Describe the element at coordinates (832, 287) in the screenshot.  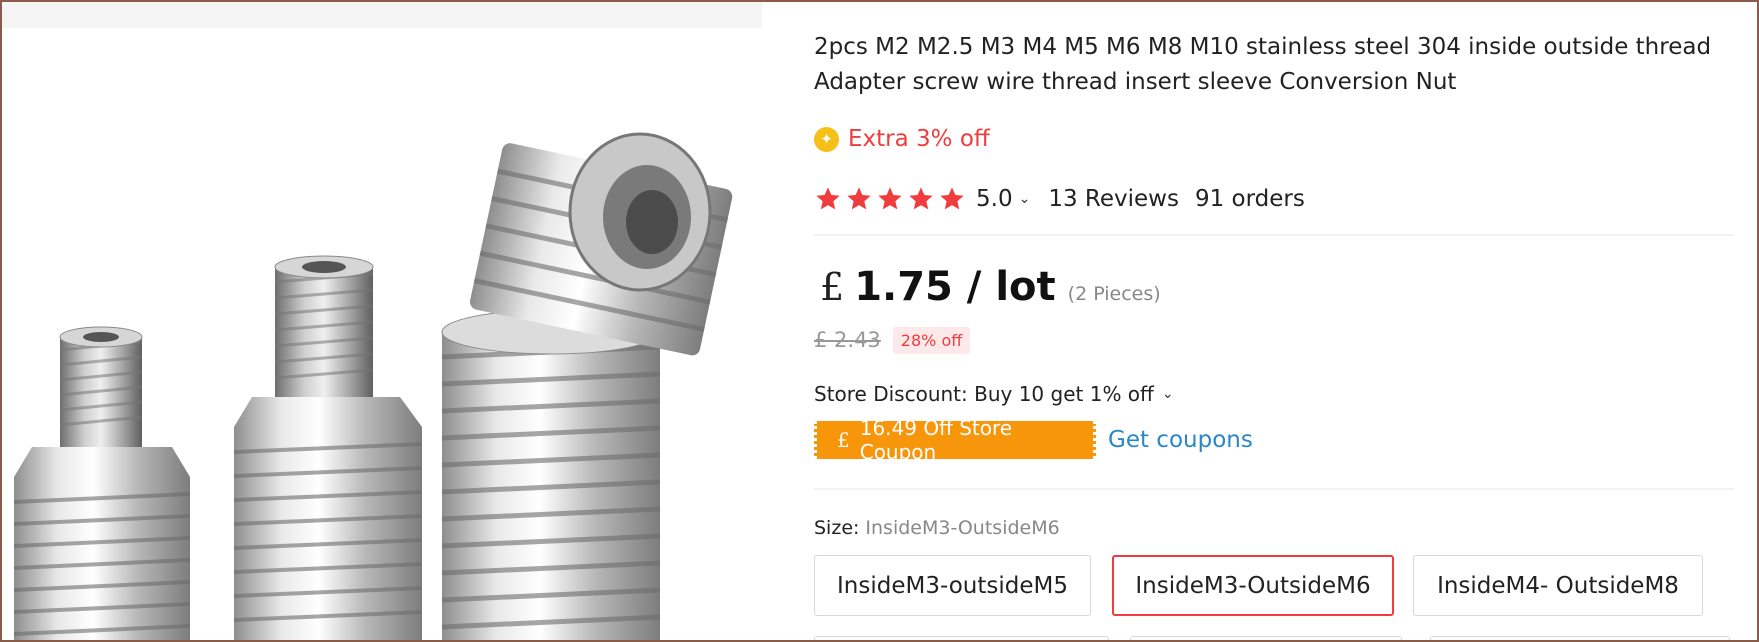
I see `price-currency: £` at that location.